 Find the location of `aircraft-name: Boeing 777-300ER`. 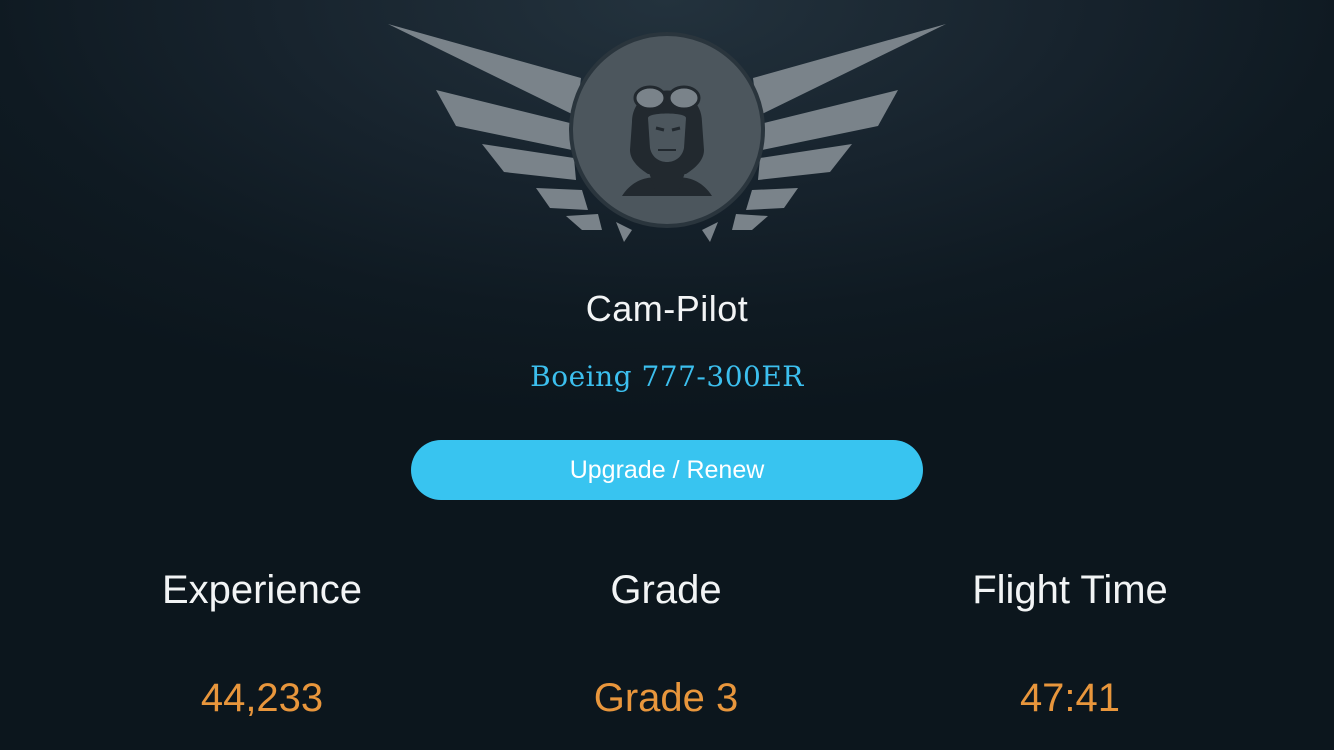

aircraft-name: Boeing 777-300ER is located at coordinates (667, 376).